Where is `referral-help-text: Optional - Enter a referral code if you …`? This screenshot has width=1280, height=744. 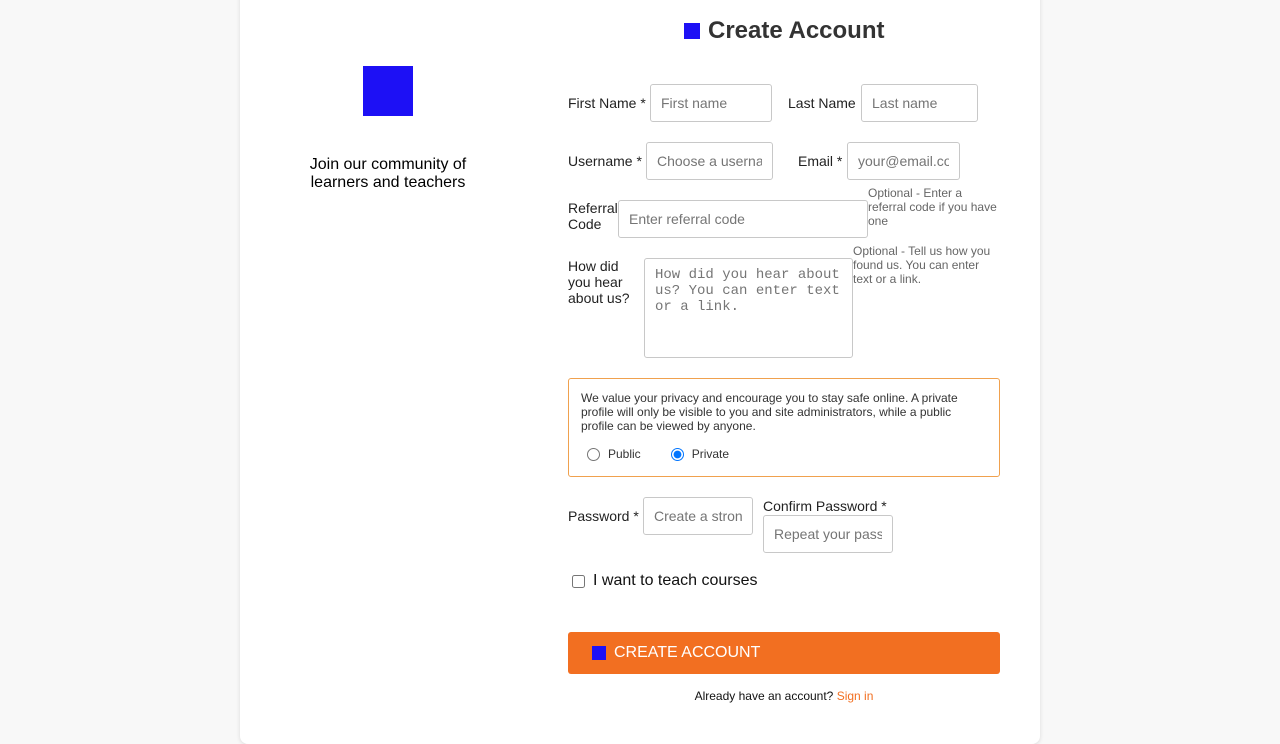
referral-help-text: Optional - Enter a referral code if you … is located at coordinates (932, 207).